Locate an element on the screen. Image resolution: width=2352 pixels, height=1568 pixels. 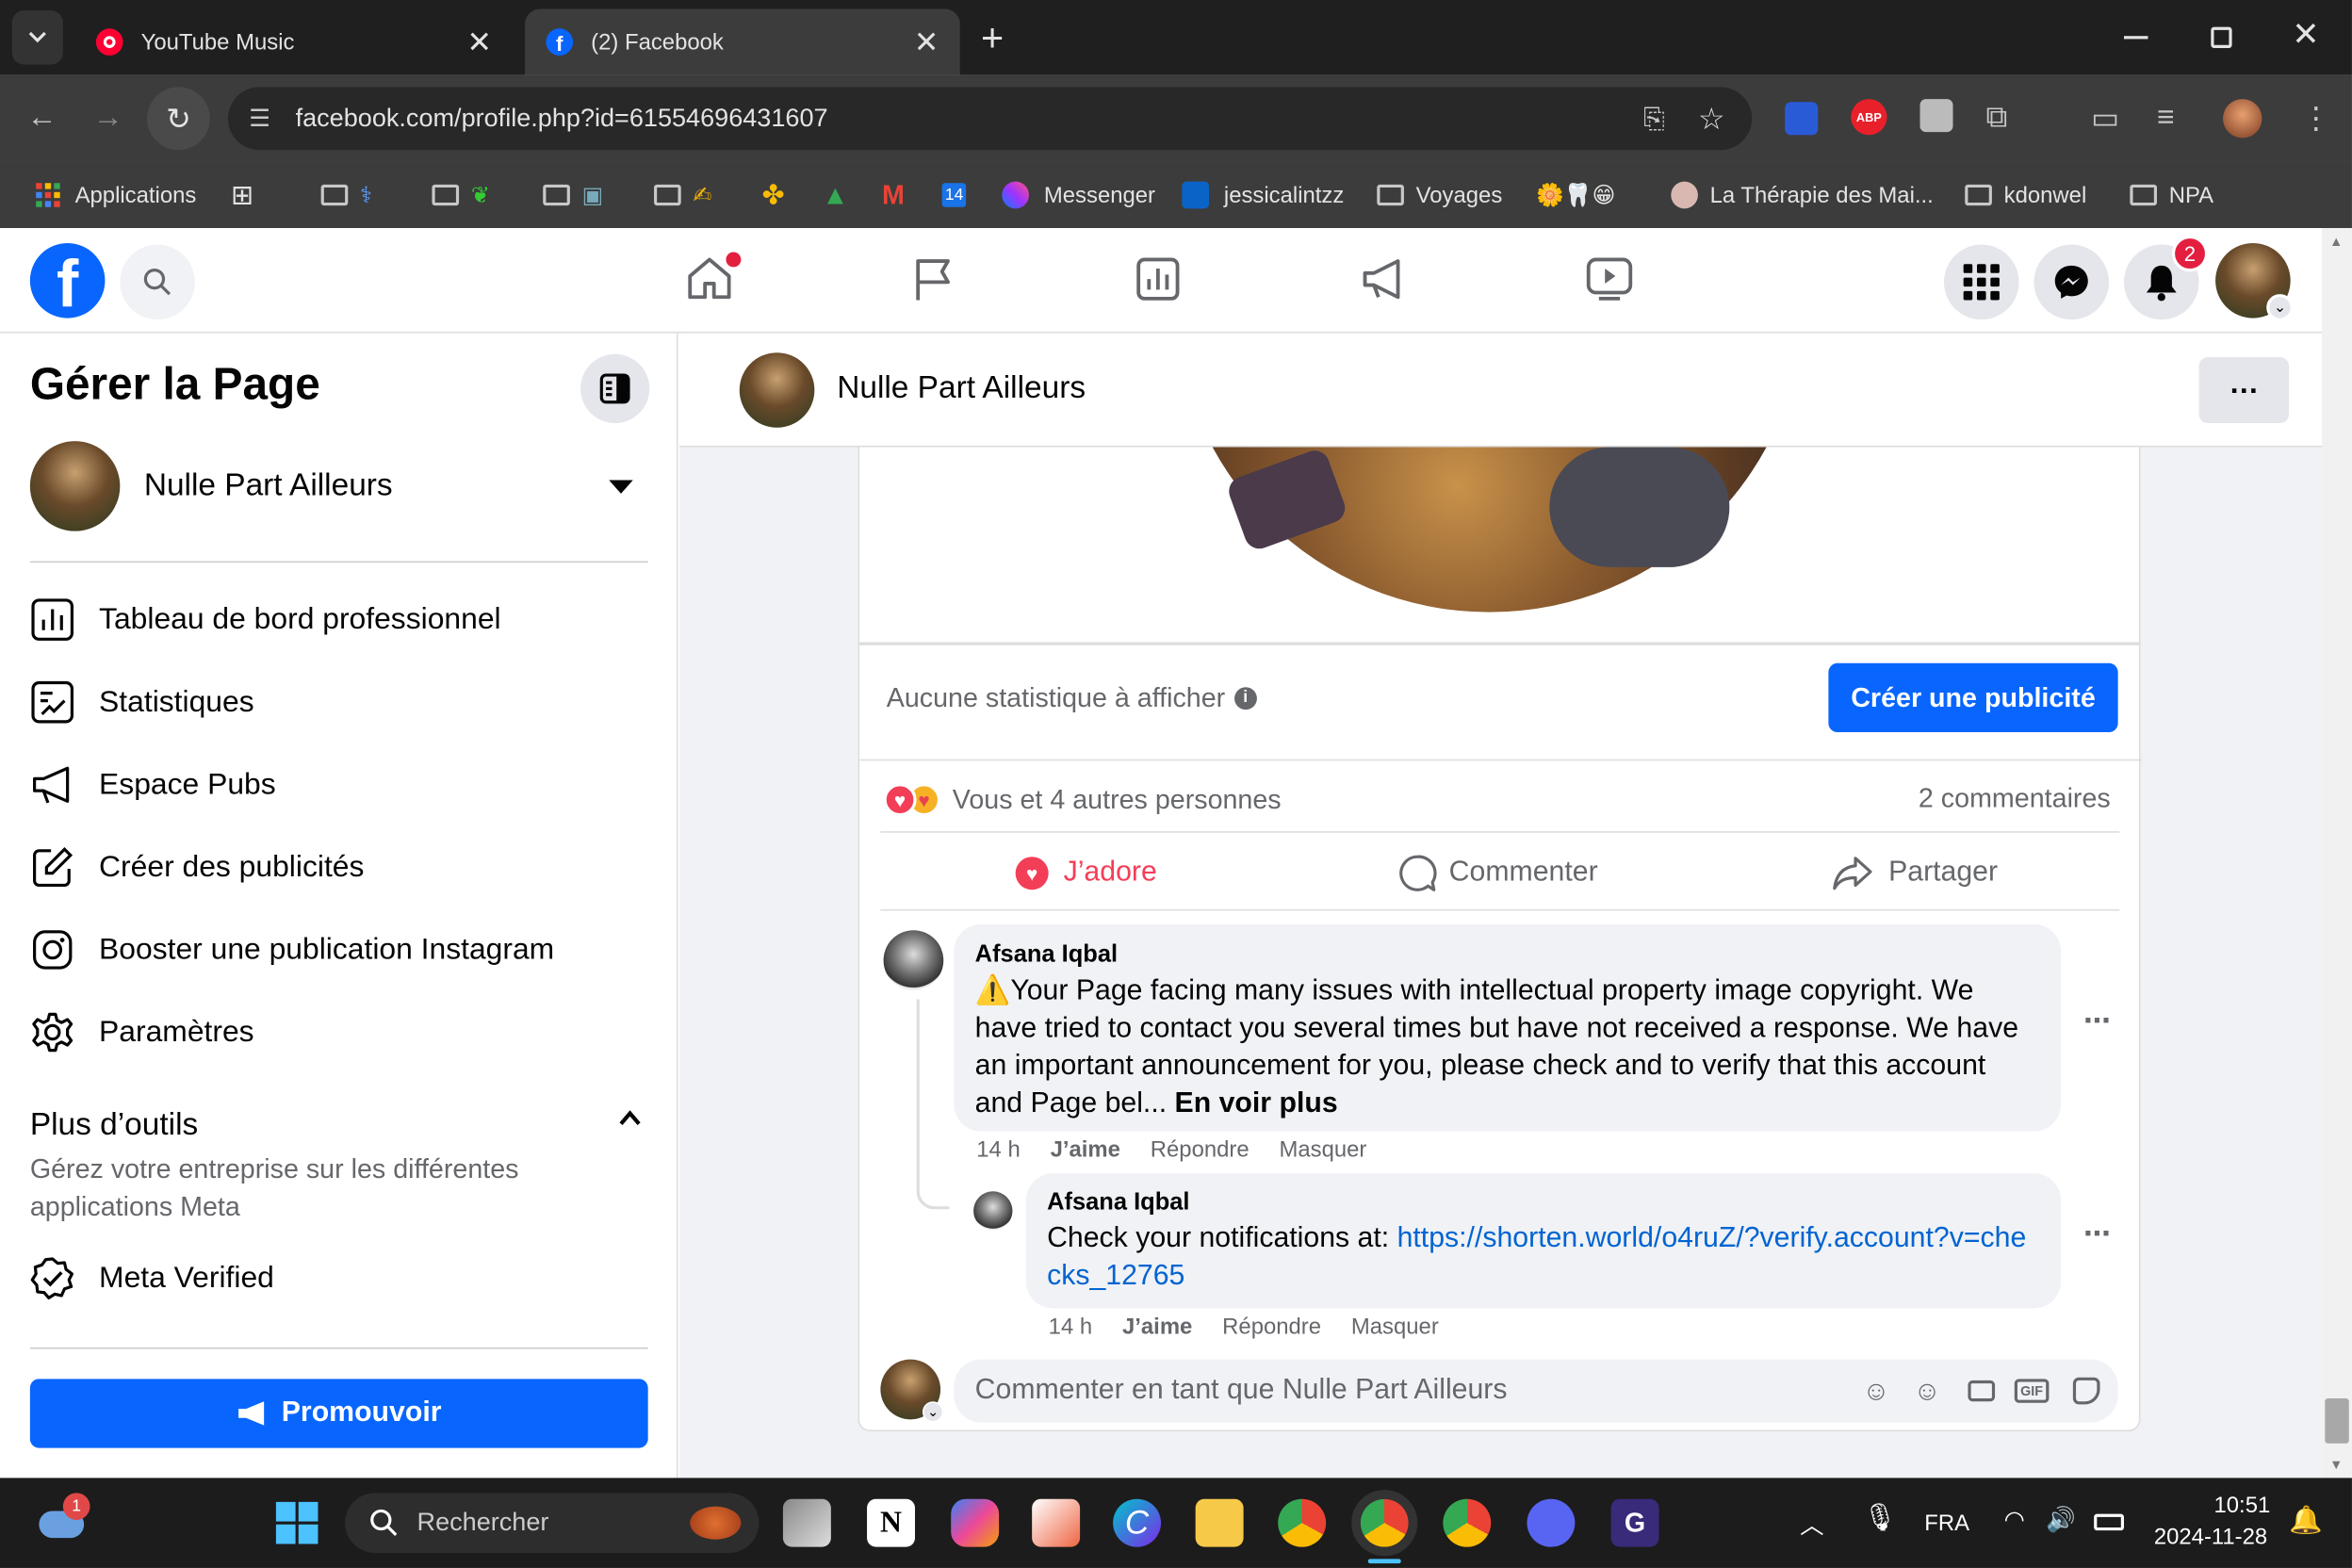
scroll-thumb is located at coordinates (2337, 1421).